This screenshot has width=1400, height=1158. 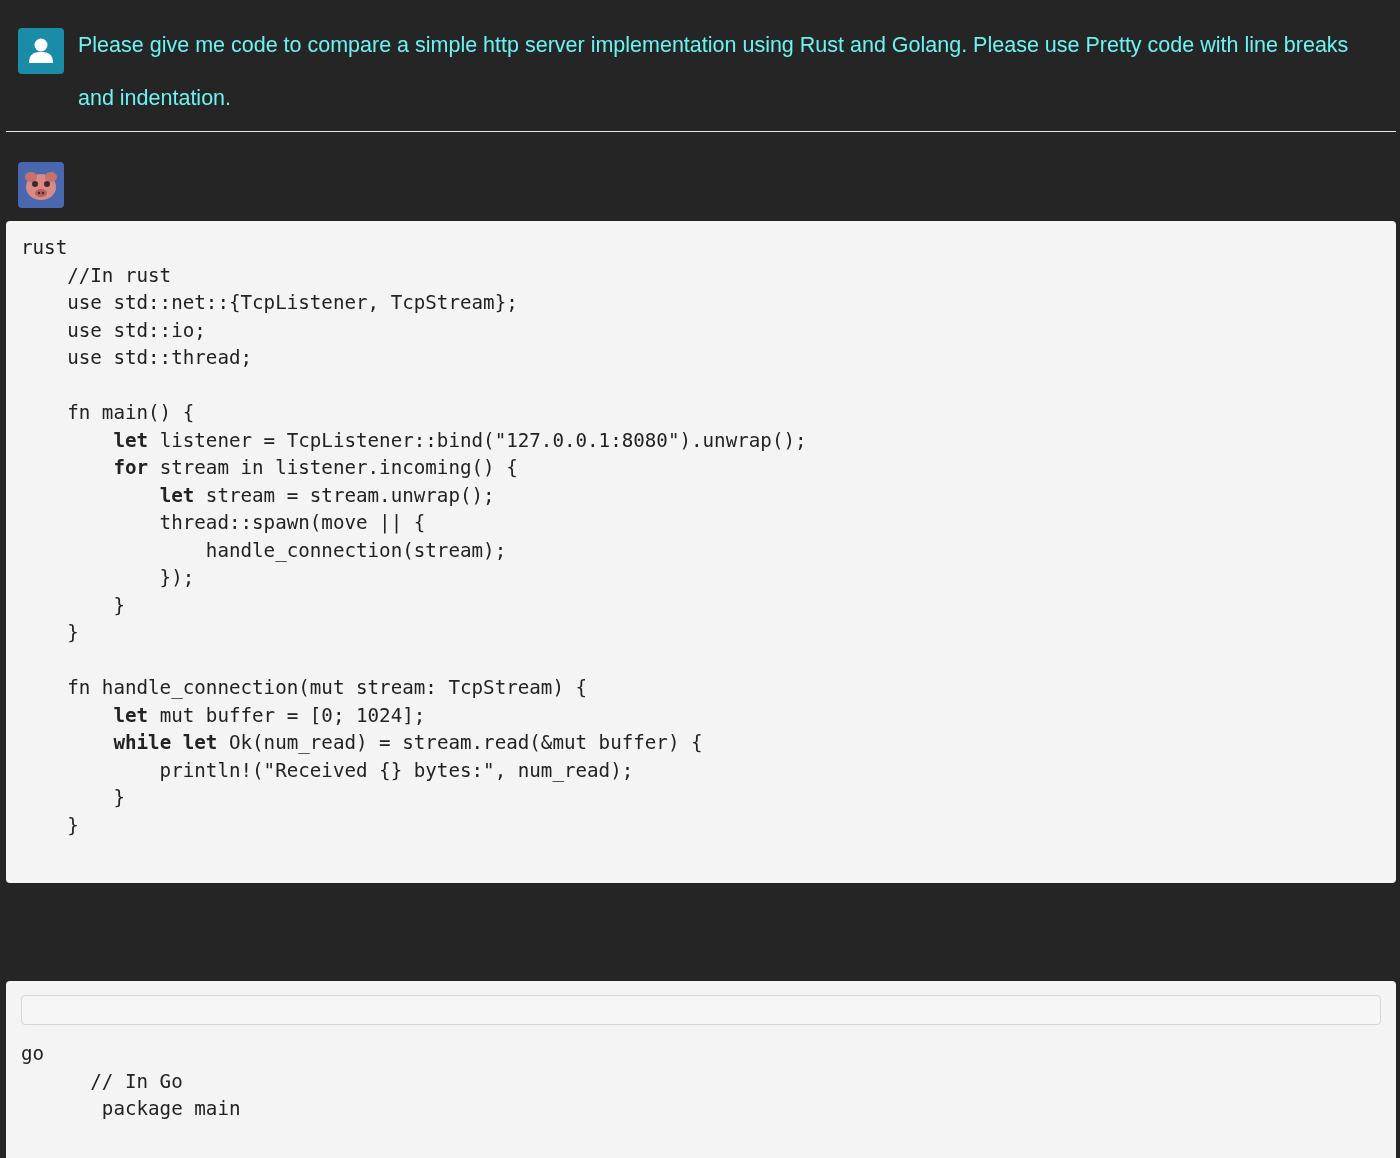 What do you see at coordinates (33, 1054) in the screenshot?
I see `code-language: go` at bounding box center [33, 1054].